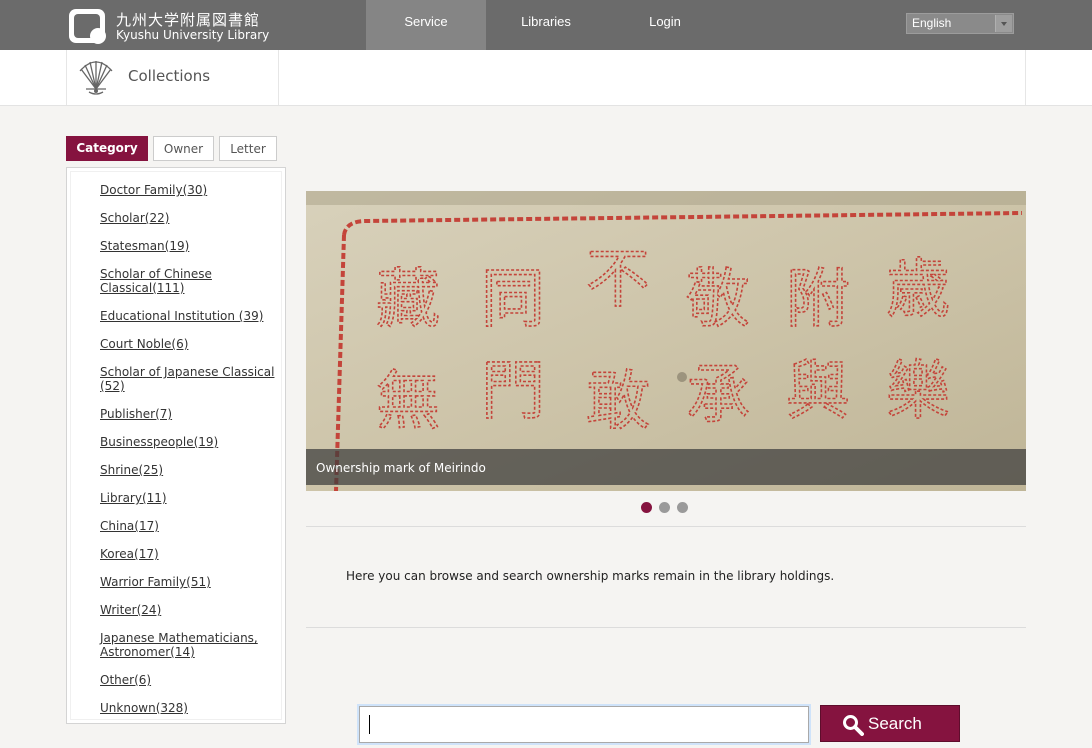 This screenshot has height=748, width=1092. I want to click on search-icon, so click(853, 725).